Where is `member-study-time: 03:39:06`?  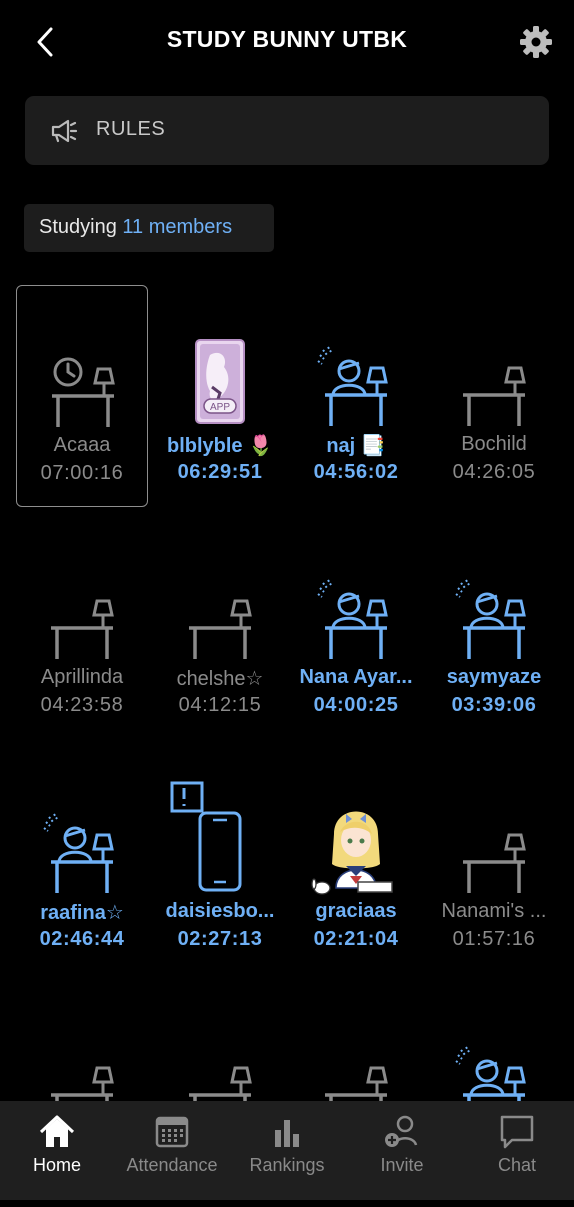
member-study-time: 03:39:06 is located at coordinates (494, 705).